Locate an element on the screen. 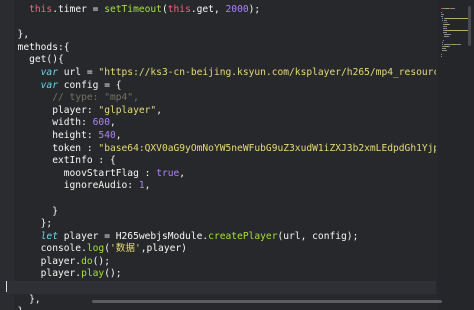 The image size is (474, 310). code-token: '数据' is located at coordinates (125, 249).